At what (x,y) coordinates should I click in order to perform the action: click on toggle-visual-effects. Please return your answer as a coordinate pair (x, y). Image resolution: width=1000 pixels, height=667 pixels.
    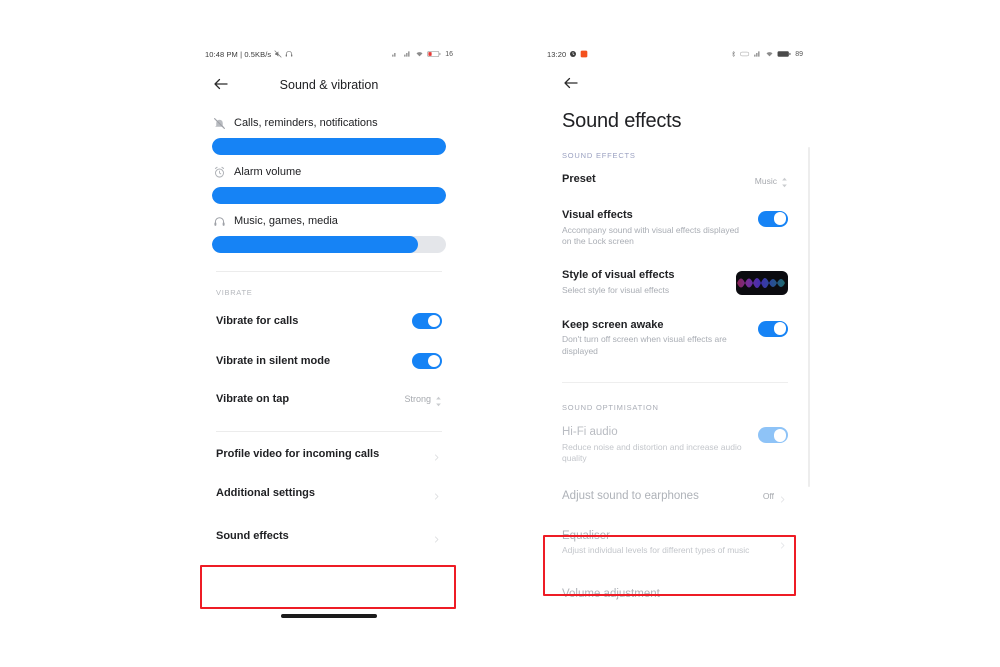
    Looking at the image, I should click on (773, 218).